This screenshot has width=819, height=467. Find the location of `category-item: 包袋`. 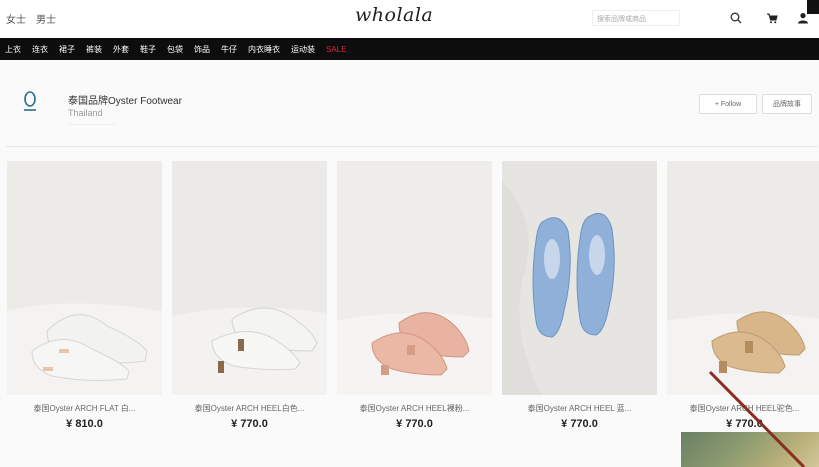

category-item: 包袋 is located at coordinates (175, 49).